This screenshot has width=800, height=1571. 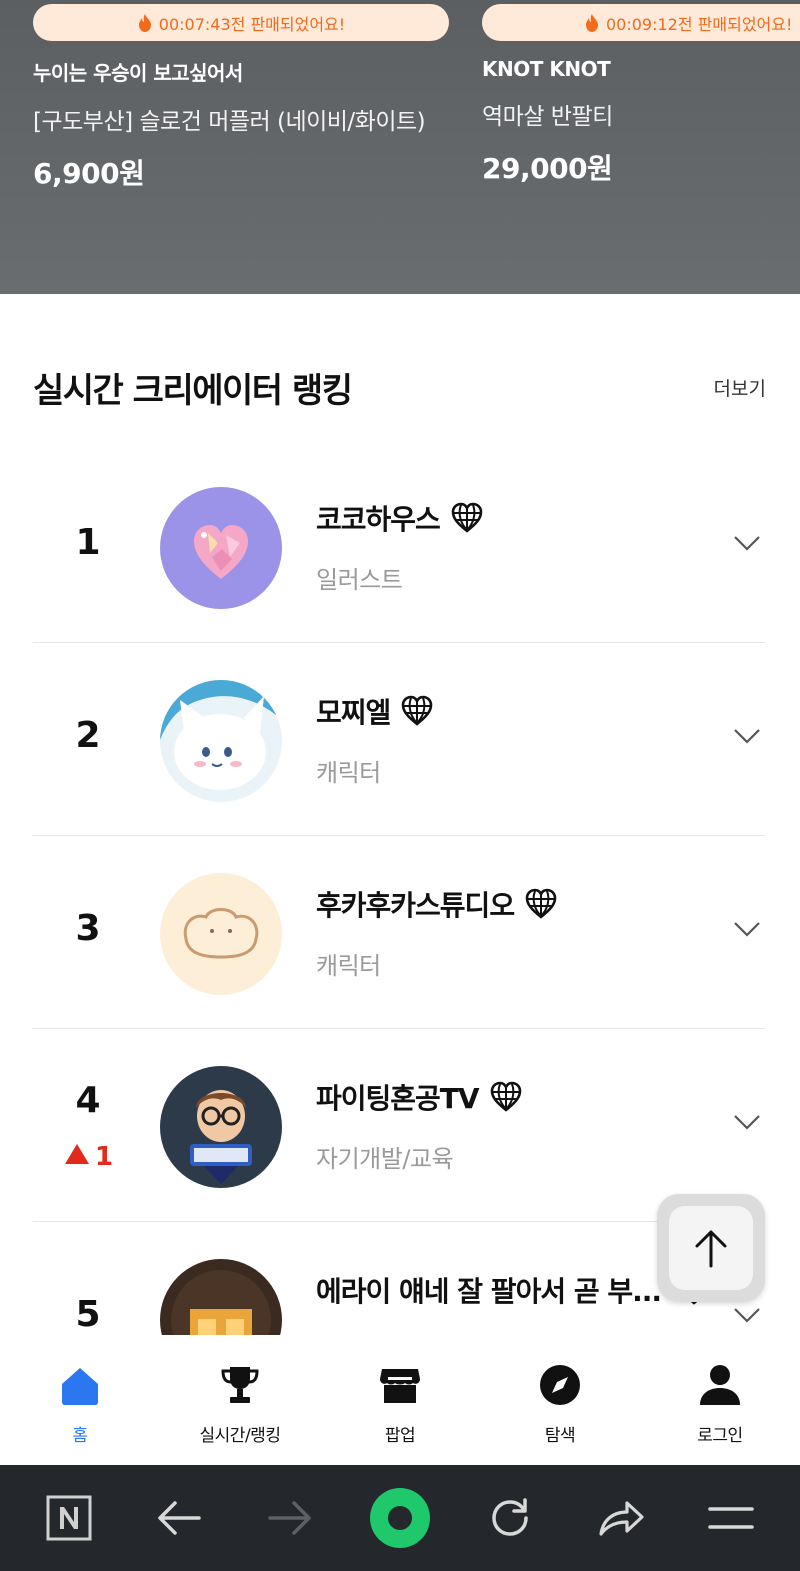 What do you see at coordinates (385, 1159) in the screenshot?
I see `creator-category: 자기개발/교육` at bounding box center [385, 1159].